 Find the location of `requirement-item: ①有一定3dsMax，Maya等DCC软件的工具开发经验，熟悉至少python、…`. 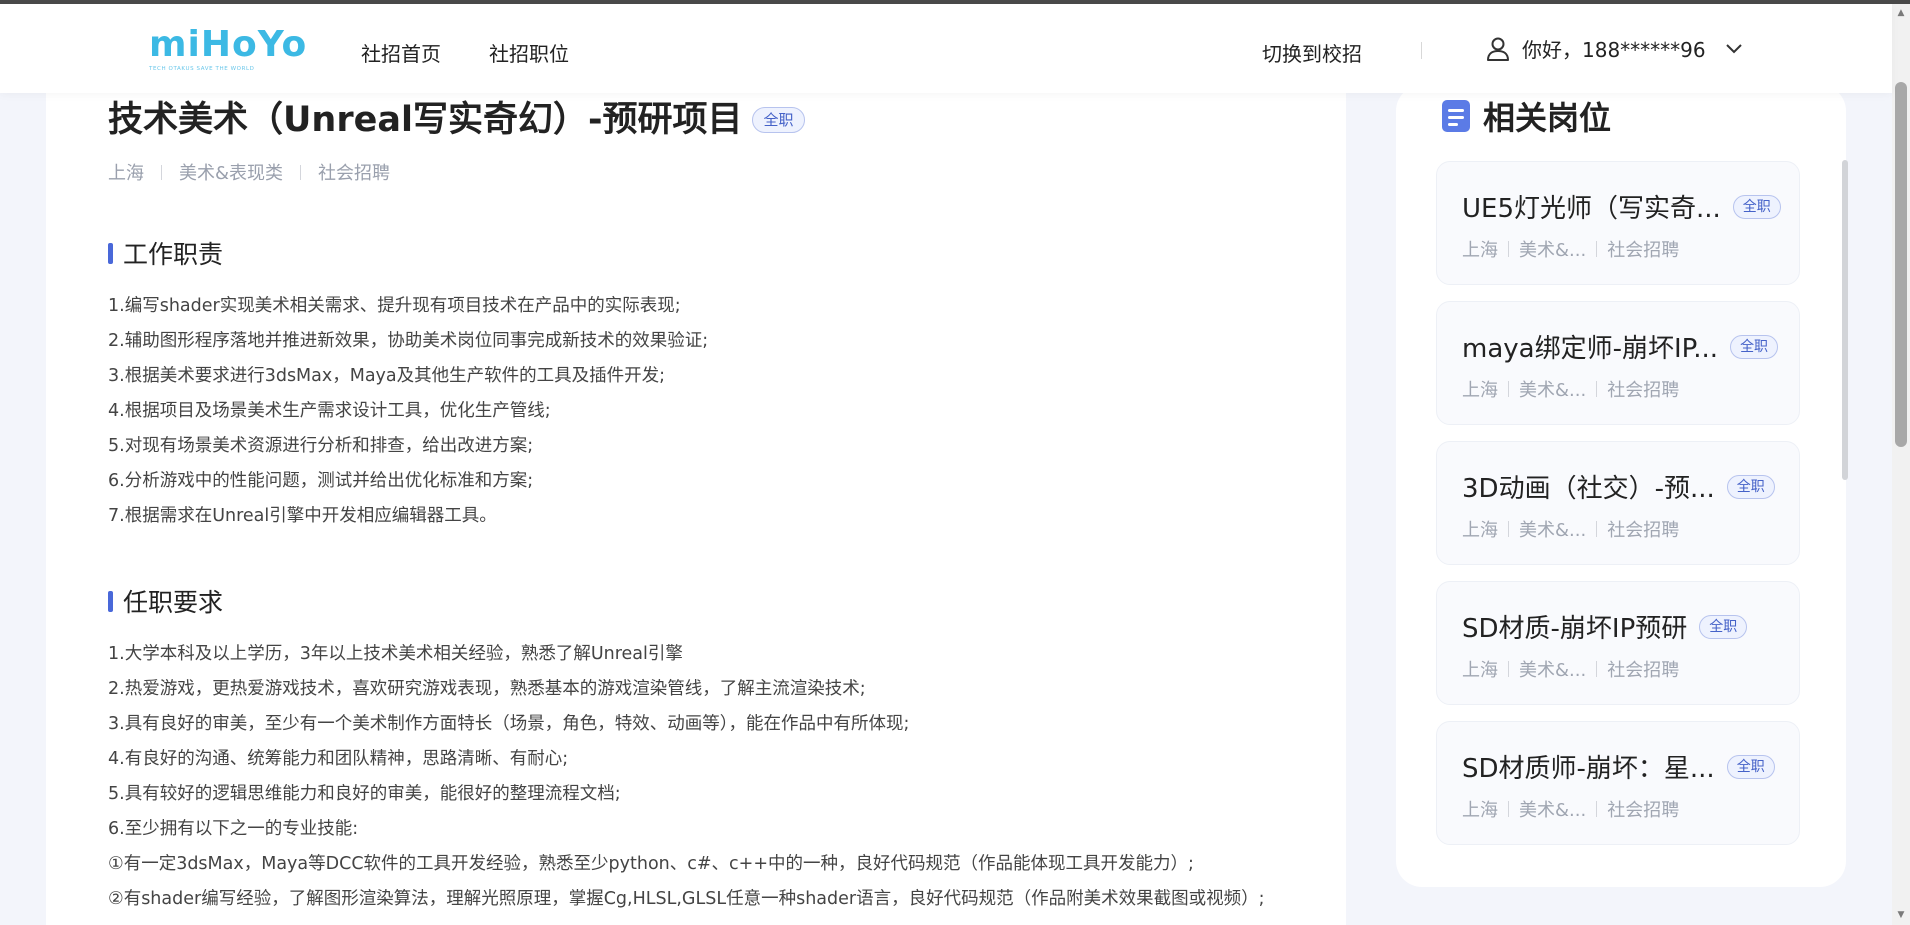

requirement-item: ①有一定3dsMax，Maya等DCC软件的工具开发经验，熟悉至少python、… is located at coordinates (651, 864).